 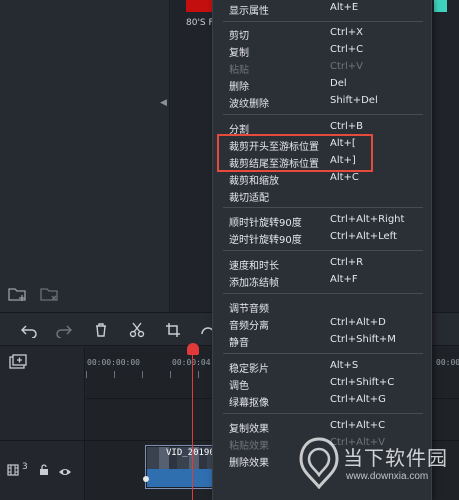 I want to click on delete-icon, so click(x=101, y=330).